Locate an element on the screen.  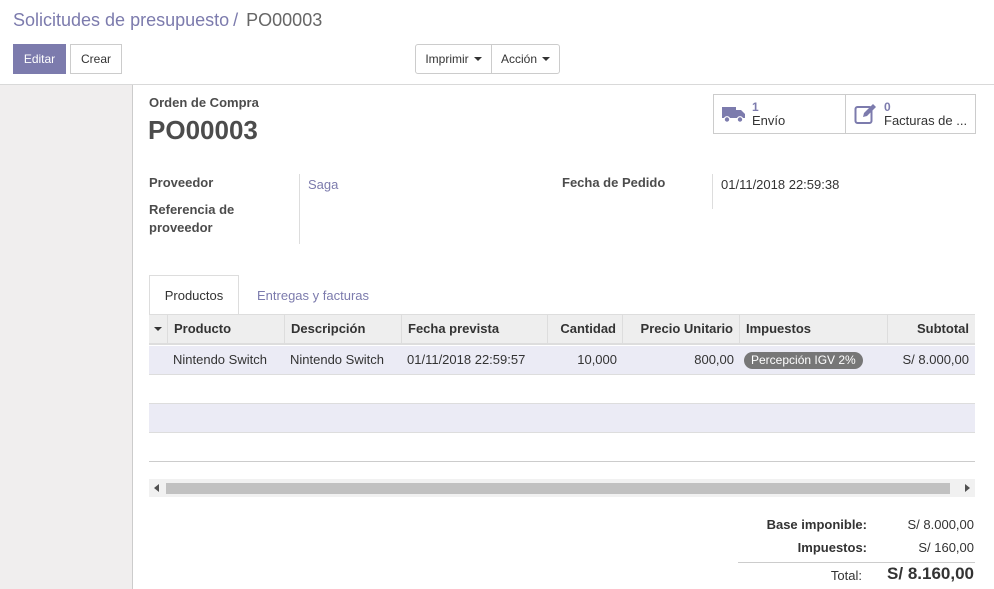
taxes-amount-value: S/ 160,00 is located at coordinates (946, 547).